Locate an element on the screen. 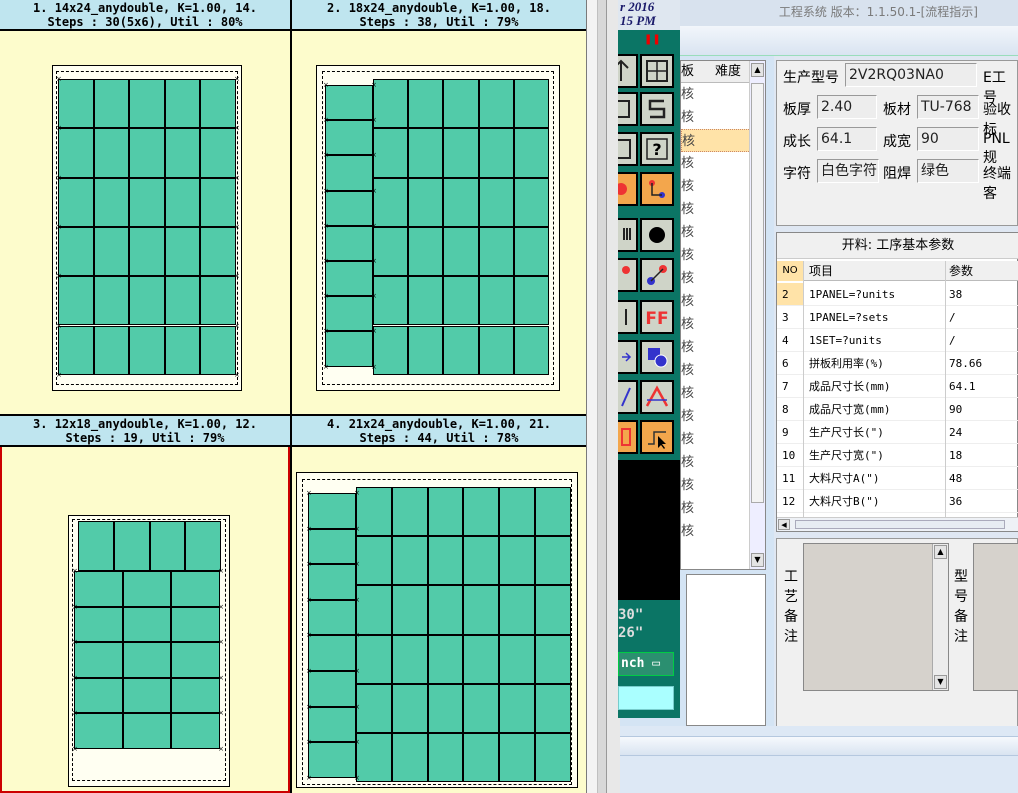 Image resolution: width=1018 pixels, height=793 pixels. red-dot-icon is located at coordinates (628, 275).